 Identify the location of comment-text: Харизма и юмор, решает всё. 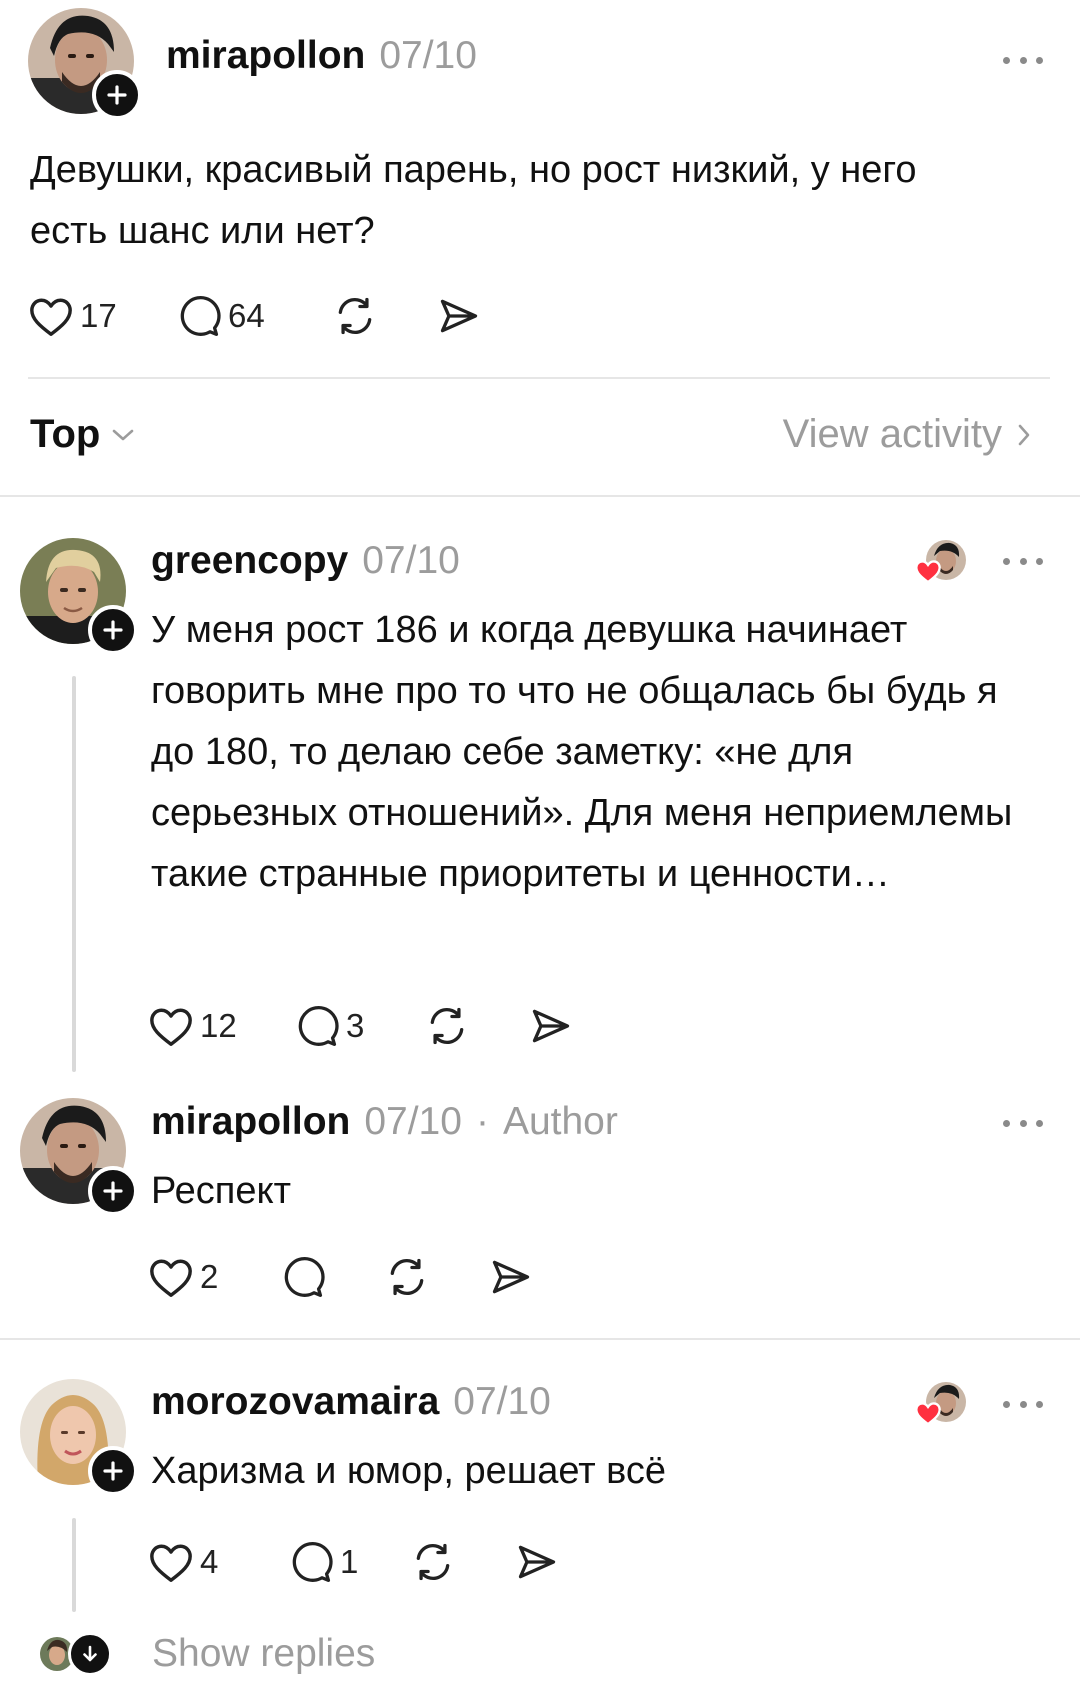
(409, 1471).